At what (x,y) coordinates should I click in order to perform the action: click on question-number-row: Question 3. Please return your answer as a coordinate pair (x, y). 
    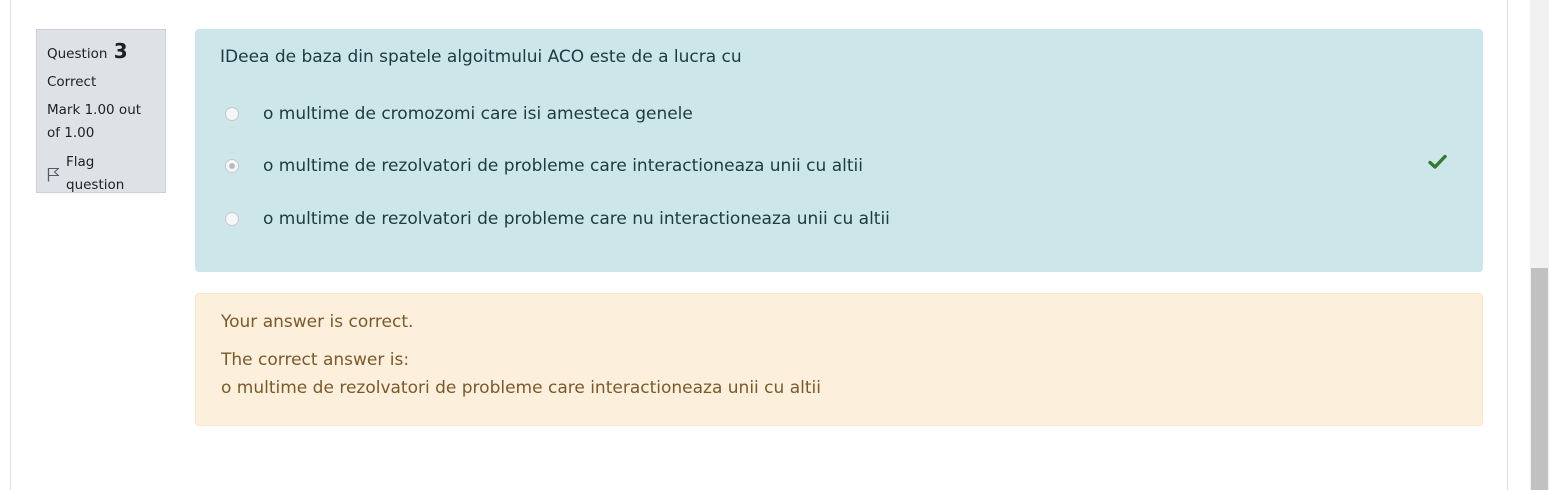
    Looking at the image, I should click on (101, 53).